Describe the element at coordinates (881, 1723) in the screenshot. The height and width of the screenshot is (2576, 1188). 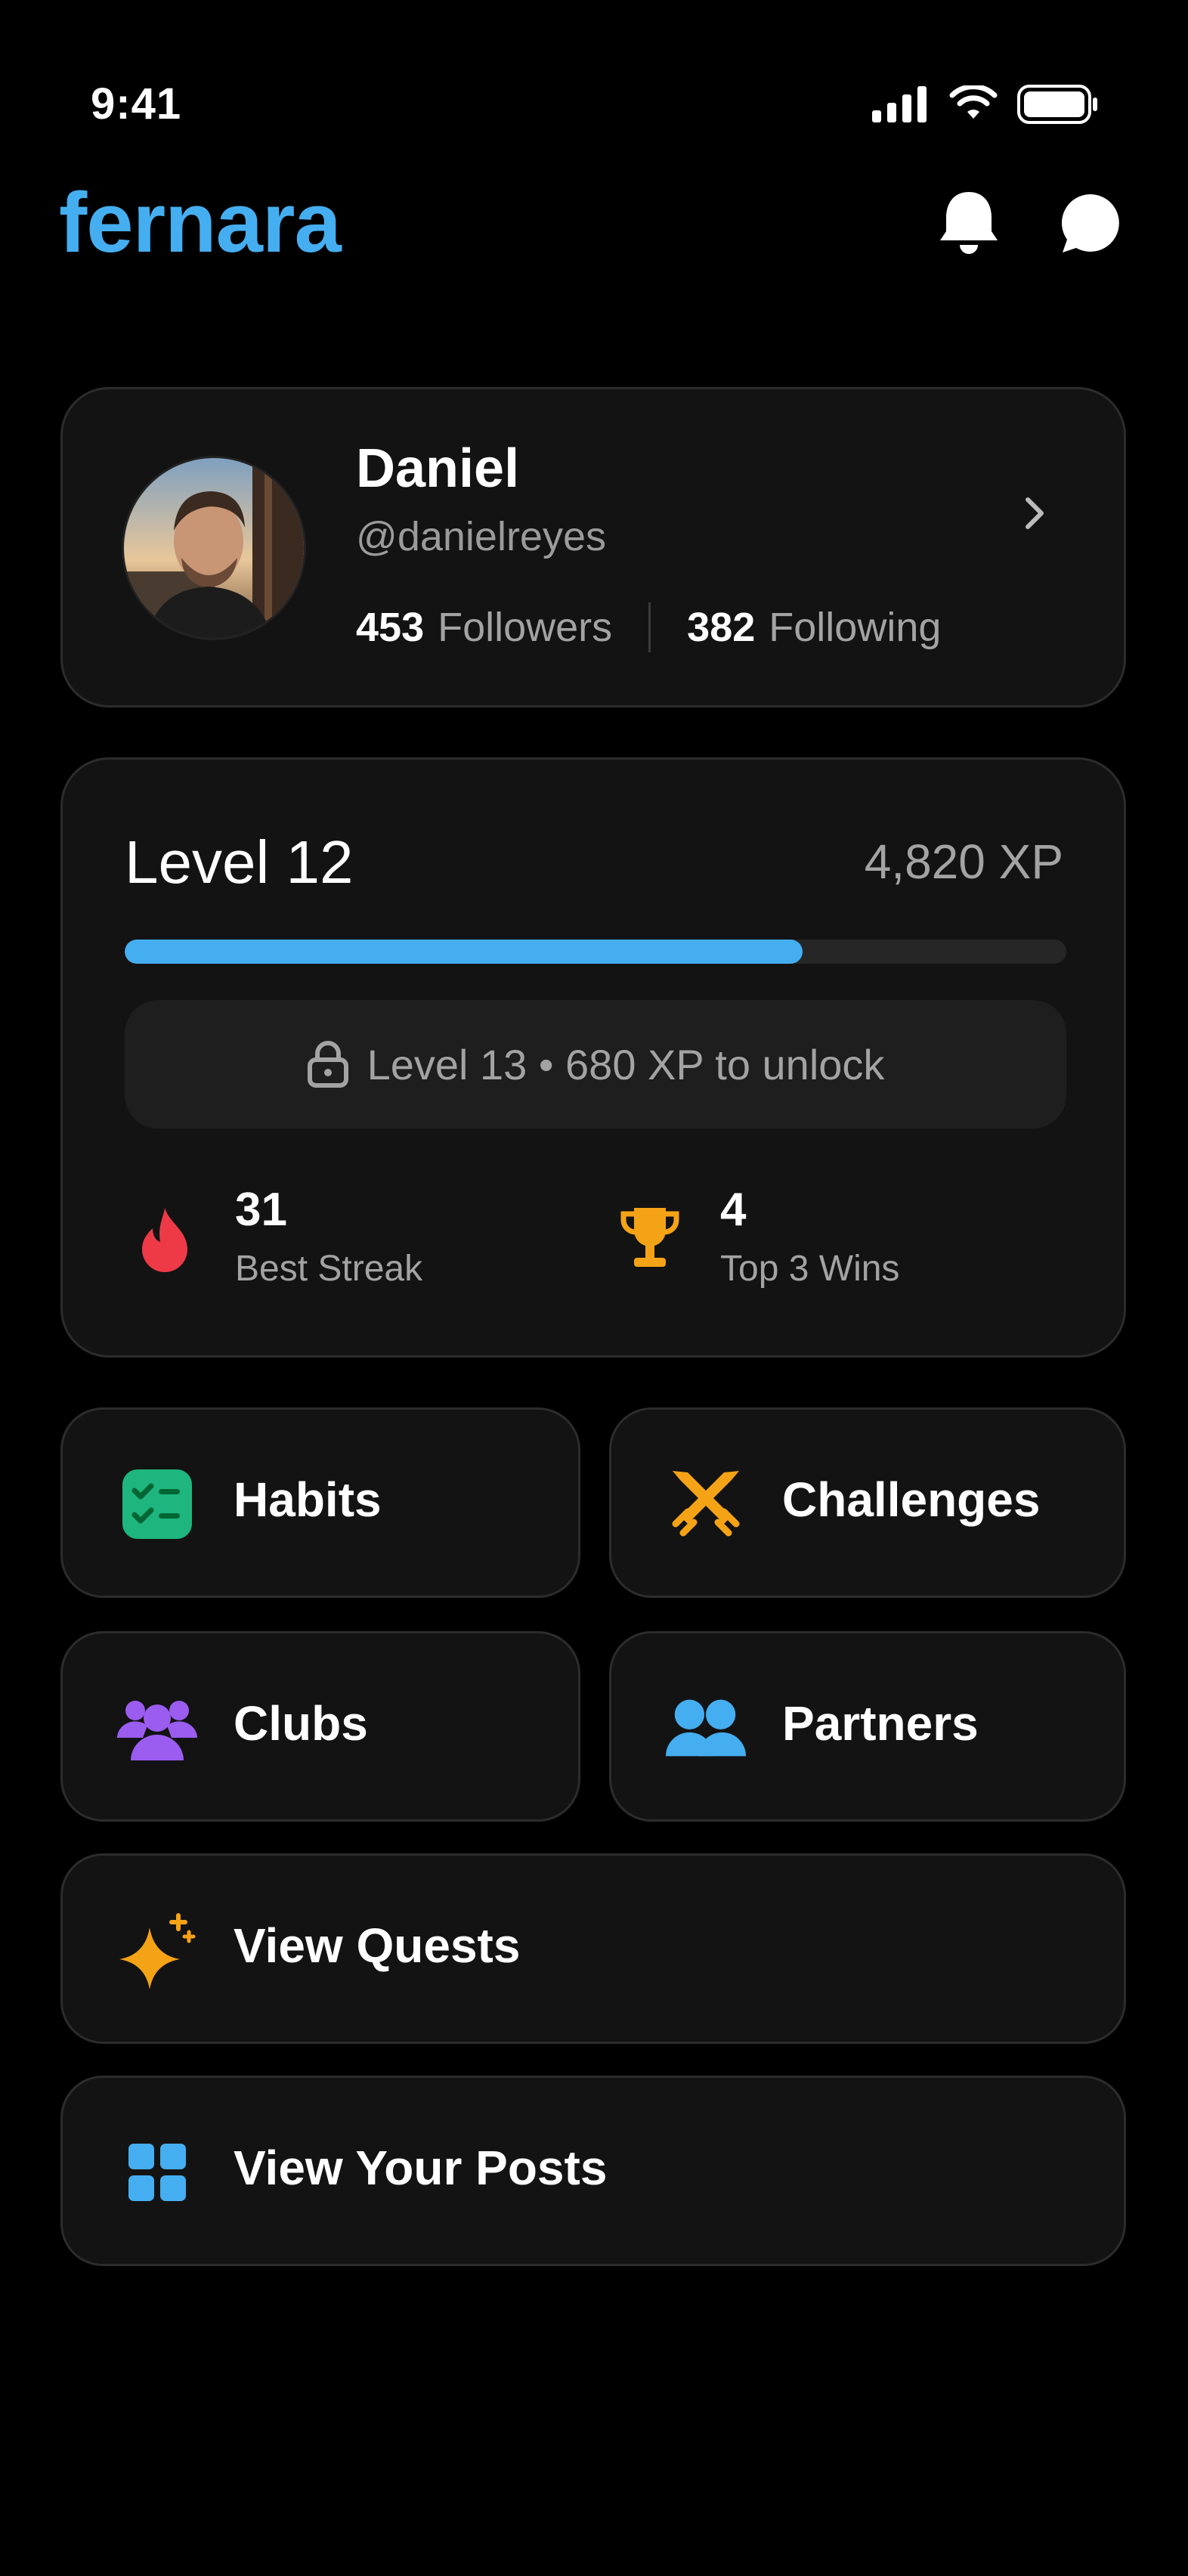
I see `partners-label: Partners` at that location.